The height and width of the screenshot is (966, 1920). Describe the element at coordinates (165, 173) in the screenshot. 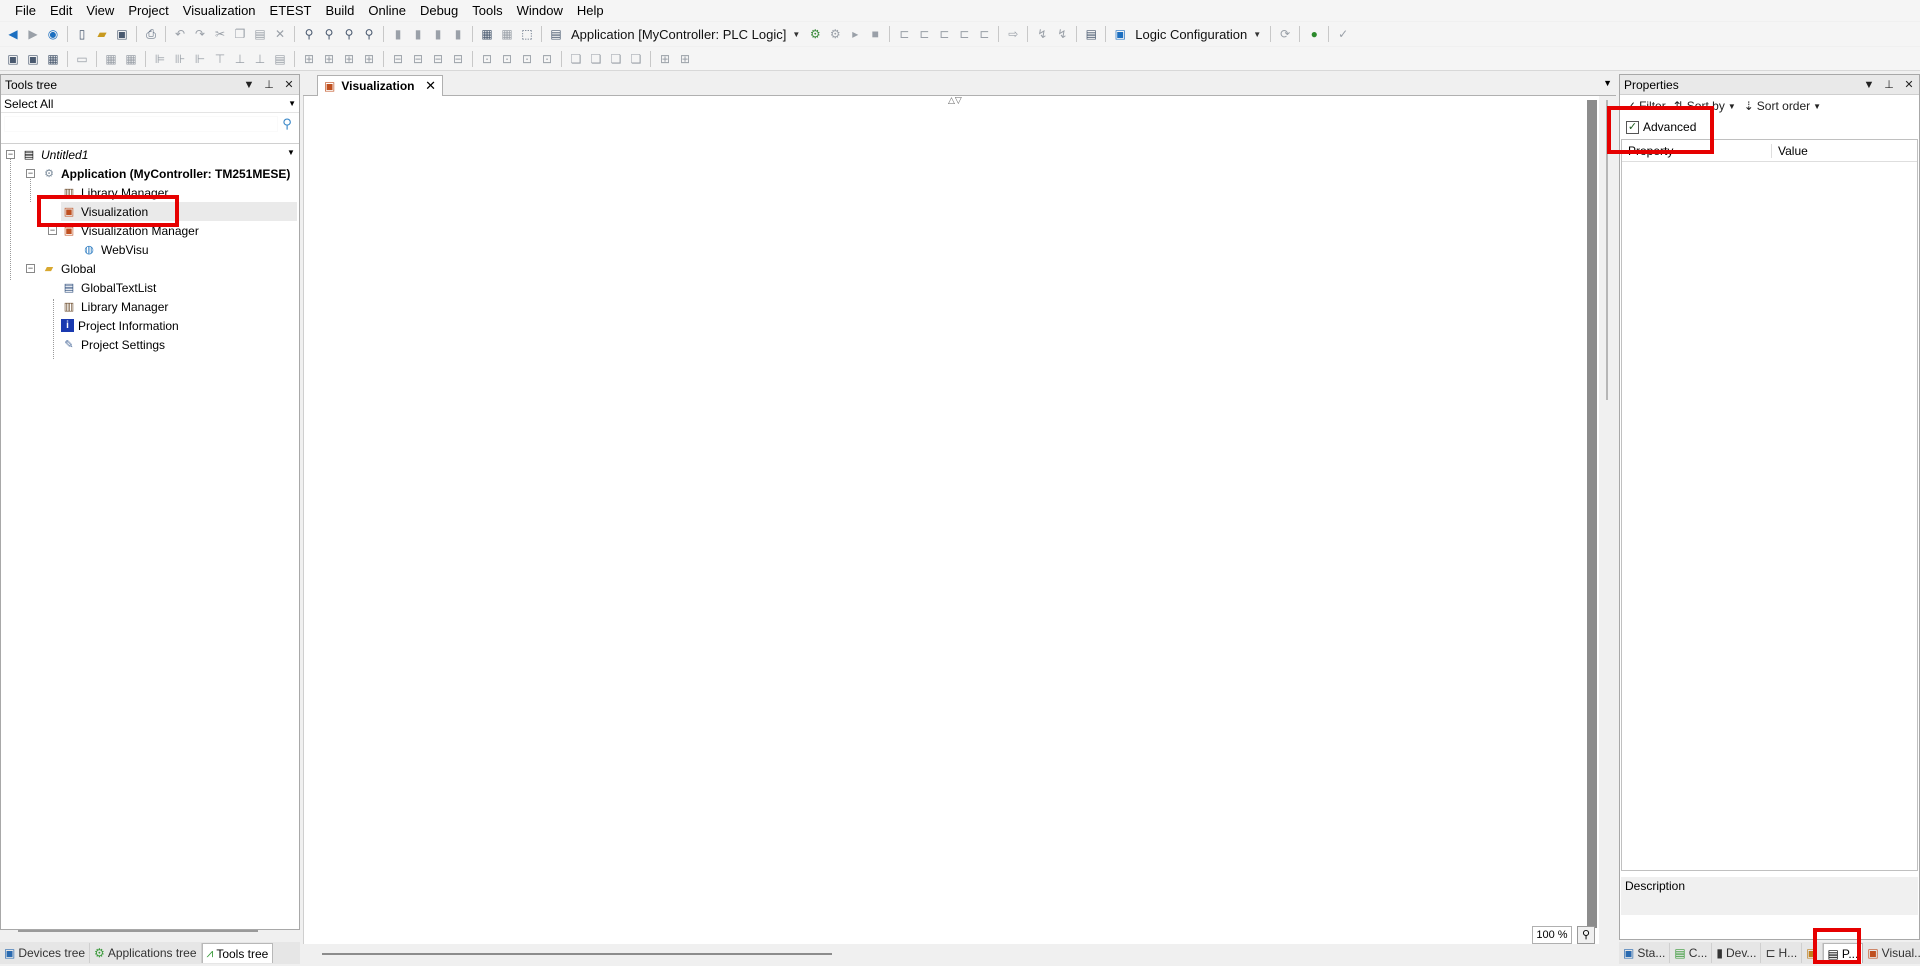

I see `tree-item-application: ⚙ Application (MyController: TM251MESE)` at that location.